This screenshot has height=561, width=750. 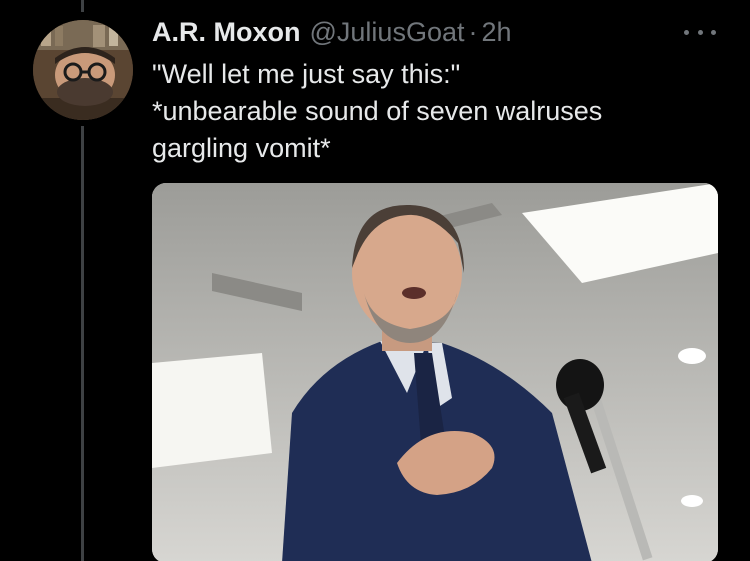 I want to click on thread-connector-line-top, so click(x=82, y=6).